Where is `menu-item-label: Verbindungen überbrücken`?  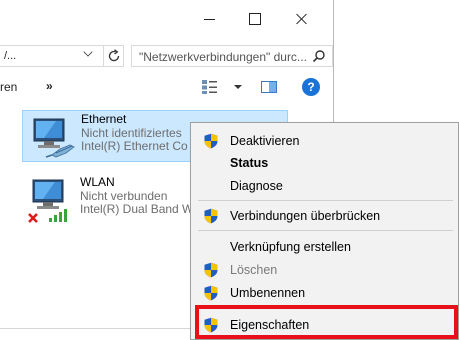 menu-item-label: Verbindungen überbrücken is located at coordinates (305, 216).